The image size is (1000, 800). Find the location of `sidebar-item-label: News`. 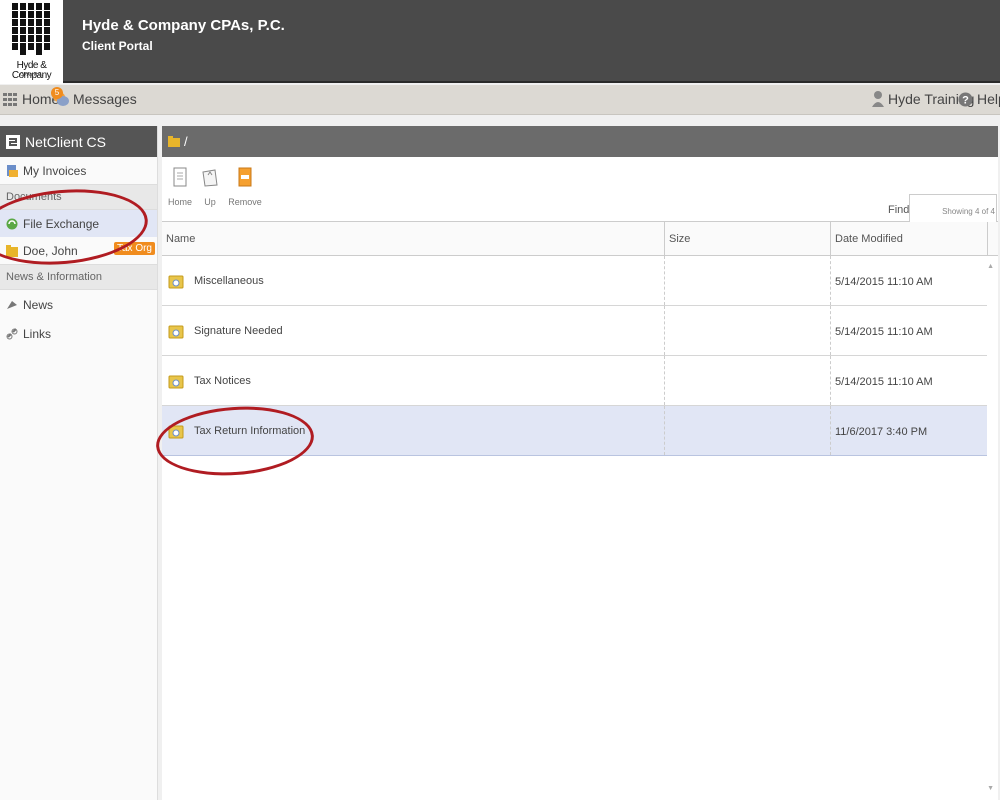

sidebar-item-label: News is located at coordinates (38, 305).